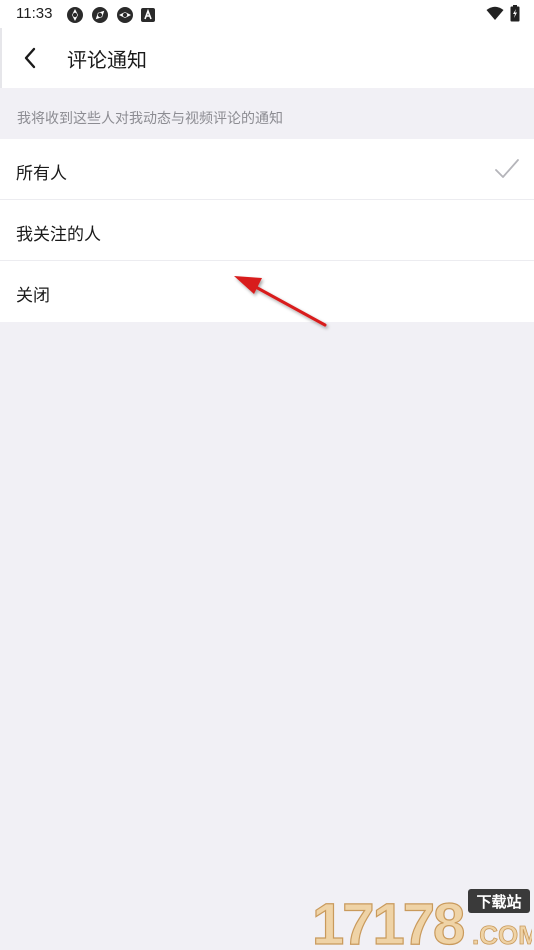  I want to click on system-icons, so click(503, 13).